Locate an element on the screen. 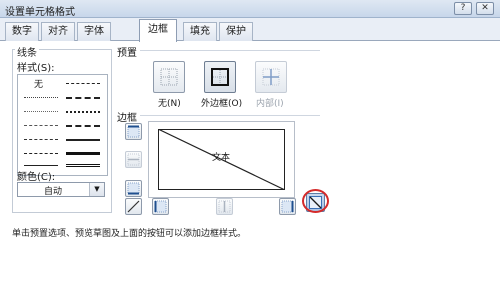  border-inside-horizontal-button is located at coordinates (133, 159).